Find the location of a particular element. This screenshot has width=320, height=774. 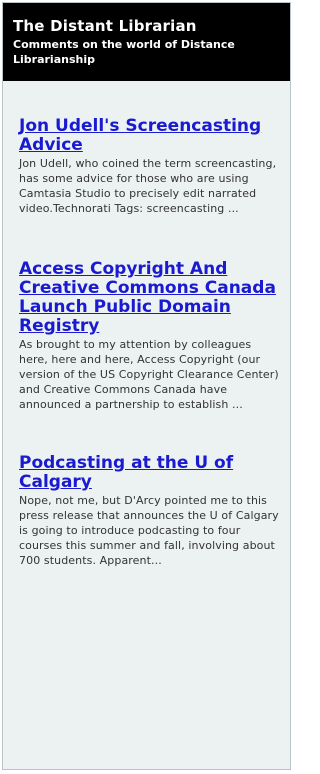

post-title-link: Jon Udell's Screencasting Advice is located at coordinates (150, 136).